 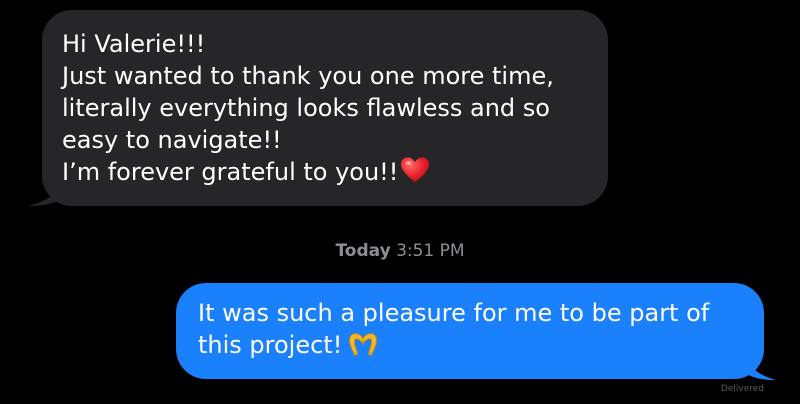 I want to click on incoming-message-last-line: I’m forever grateful to you!!, so click(x=325, y=172).